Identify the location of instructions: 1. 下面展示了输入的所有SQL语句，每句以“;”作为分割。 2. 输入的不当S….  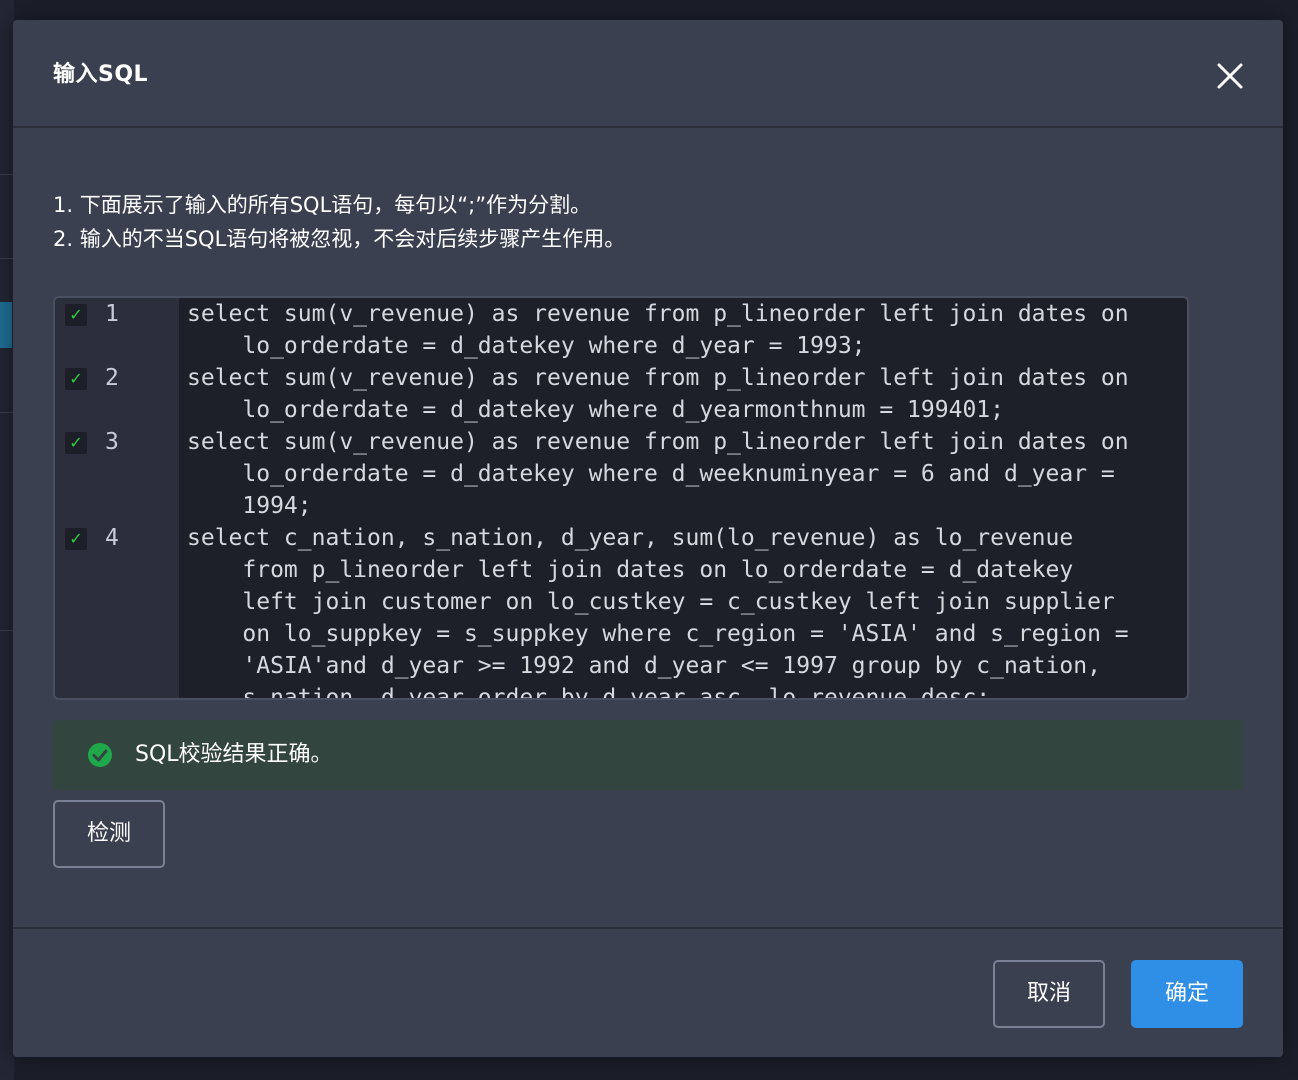
(339, 222).